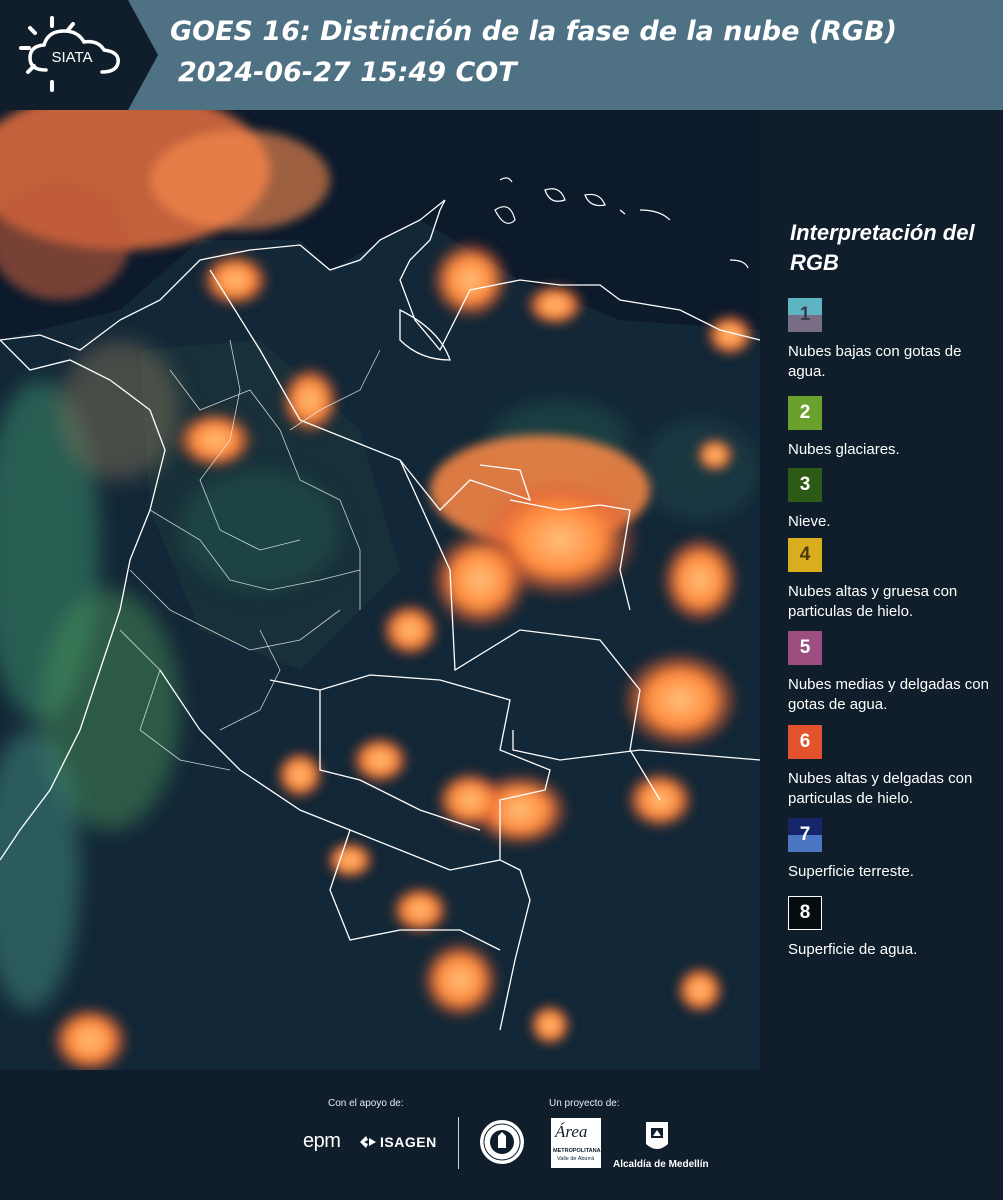 Image resolution: width=1003 pixels, height=1200 pixels. Describe the element at coordinates (893, 850) in the screenshot. I see `legend-item-7: 7 Superficie terreste.` at that location.